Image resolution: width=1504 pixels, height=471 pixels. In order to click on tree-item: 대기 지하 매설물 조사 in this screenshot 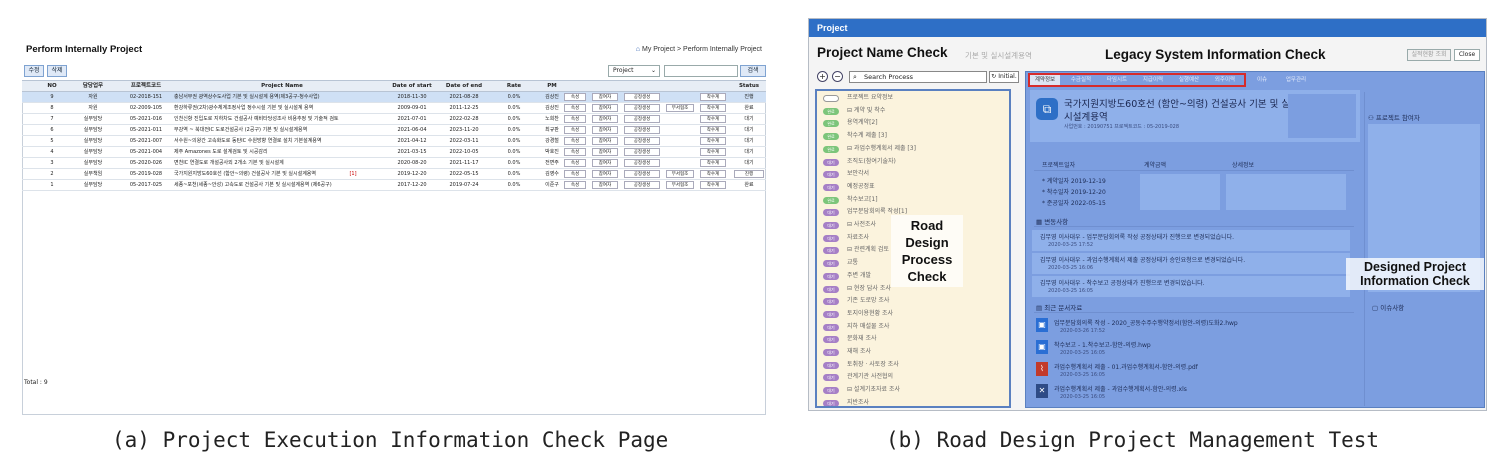, I will do `click(912, 327)`.